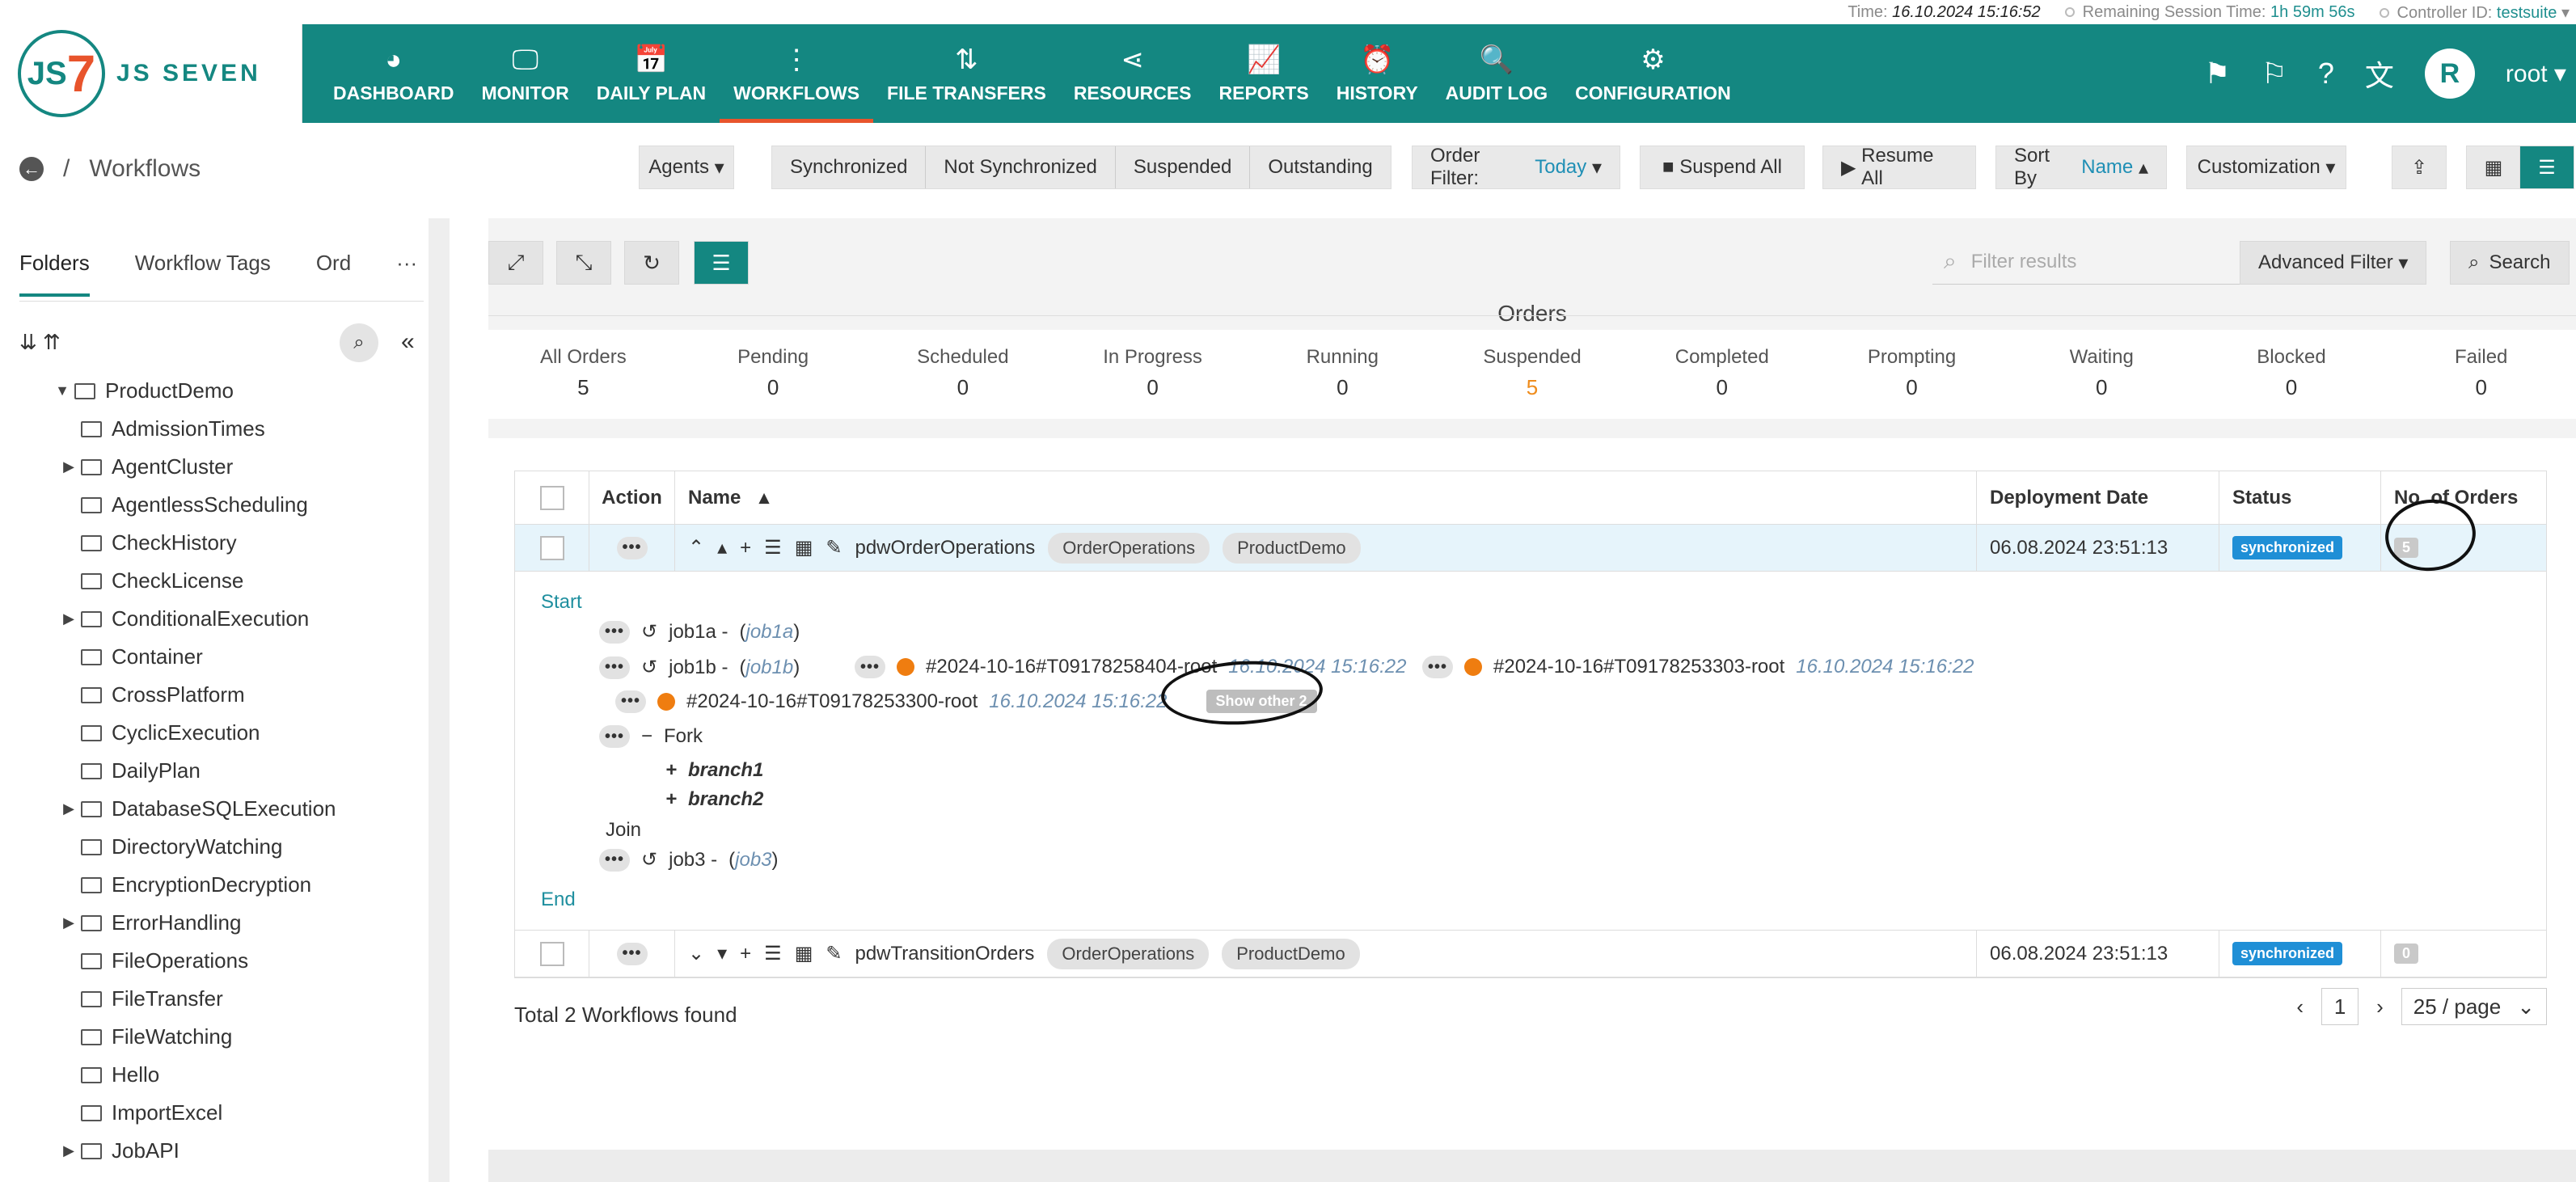 This screenshot has height=1182, width=2576. Describe the element at coordinates (54, 274) in the screenshot. I see `tab-folders: Folders` at that location.